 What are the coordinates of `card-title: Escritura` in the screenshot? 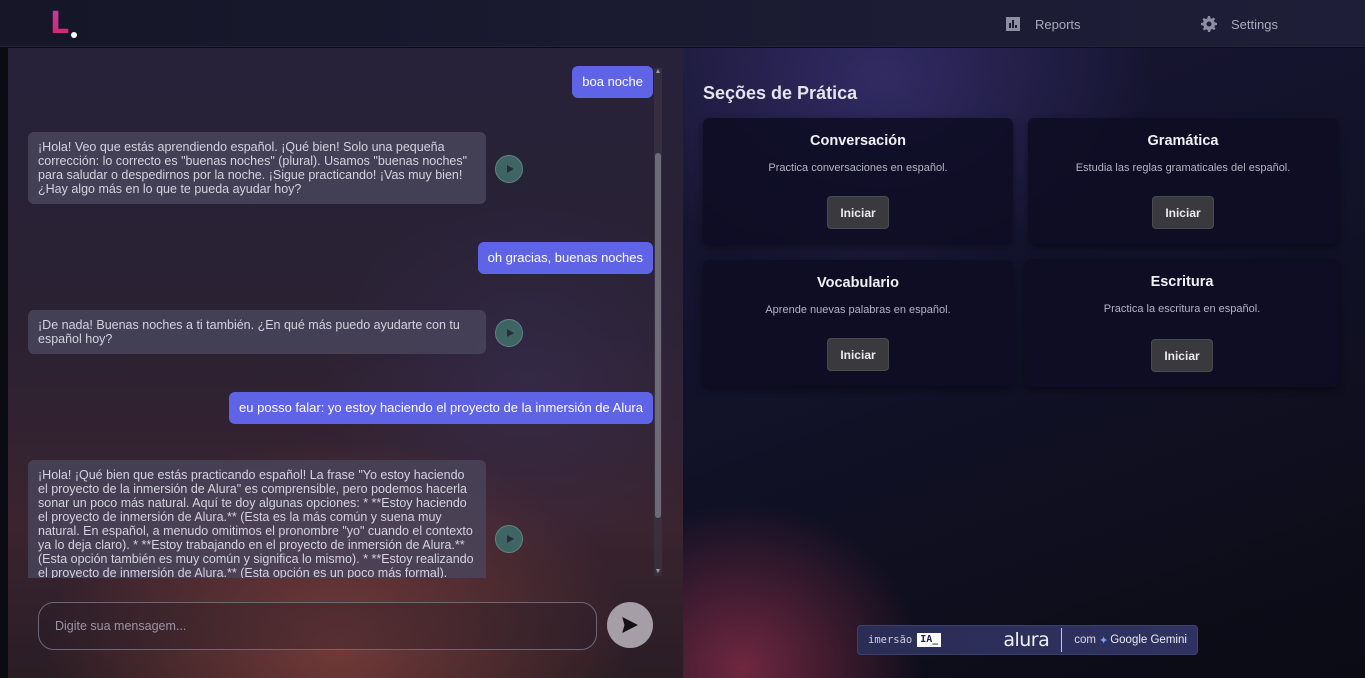 It's located at (1182, 282).